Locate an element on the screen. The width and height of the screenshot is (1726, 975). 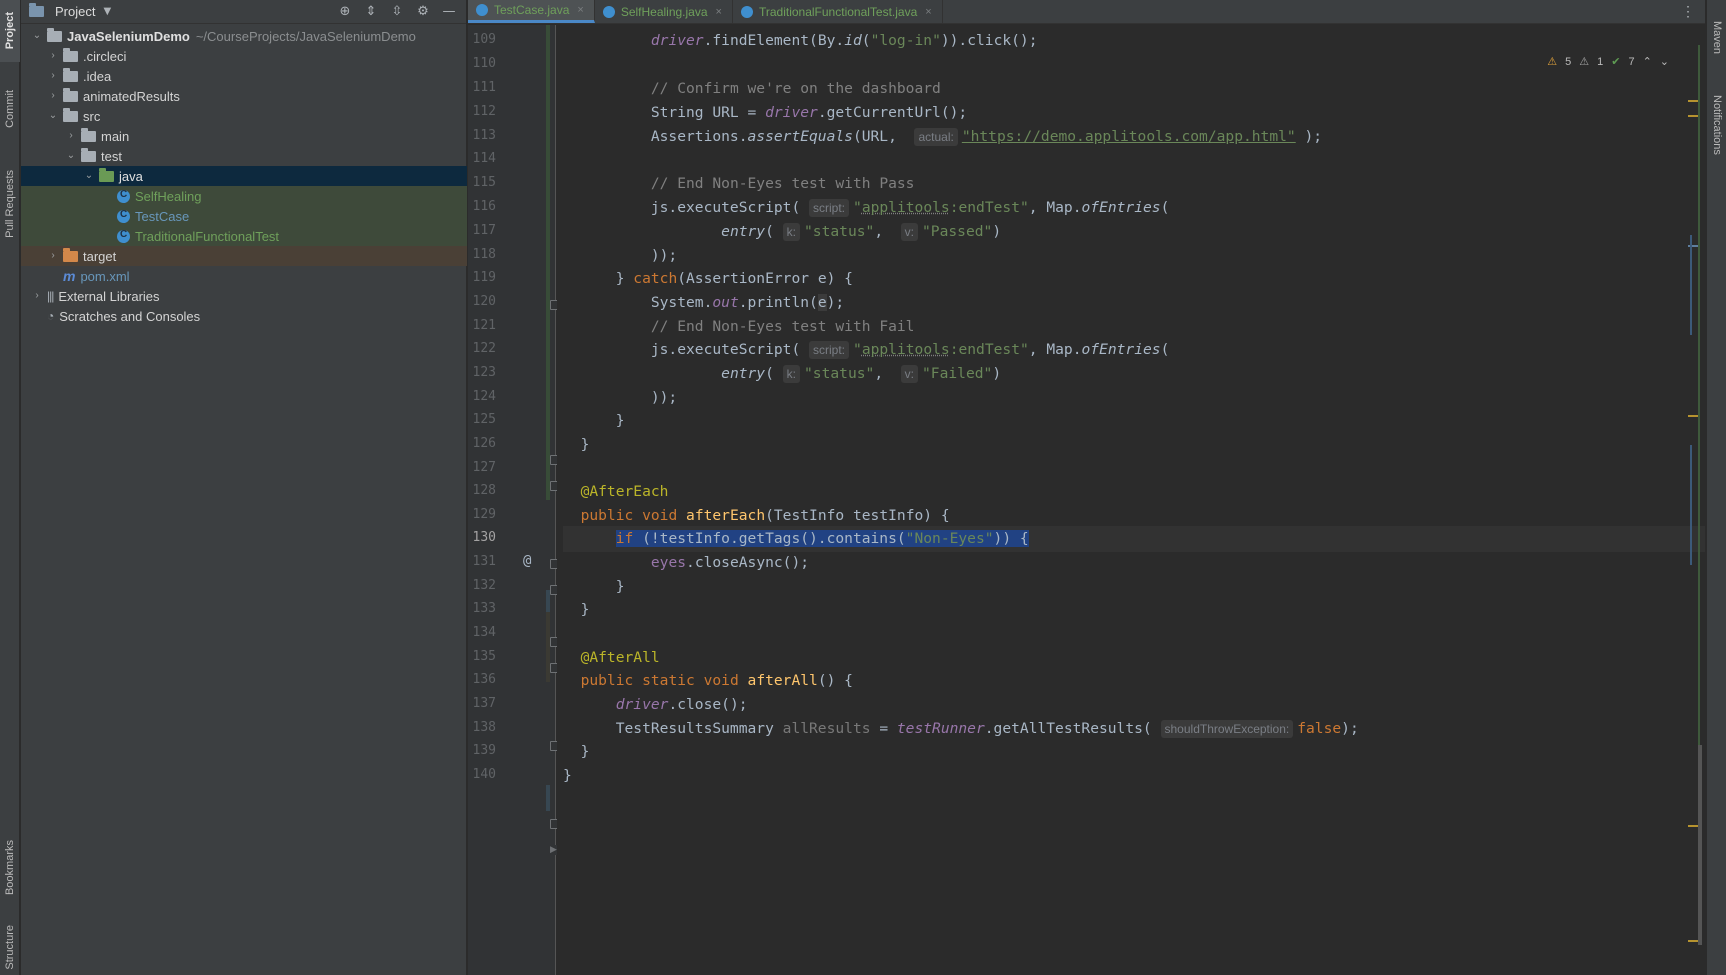
line-number: 130 is located at coordinates (482, 537).